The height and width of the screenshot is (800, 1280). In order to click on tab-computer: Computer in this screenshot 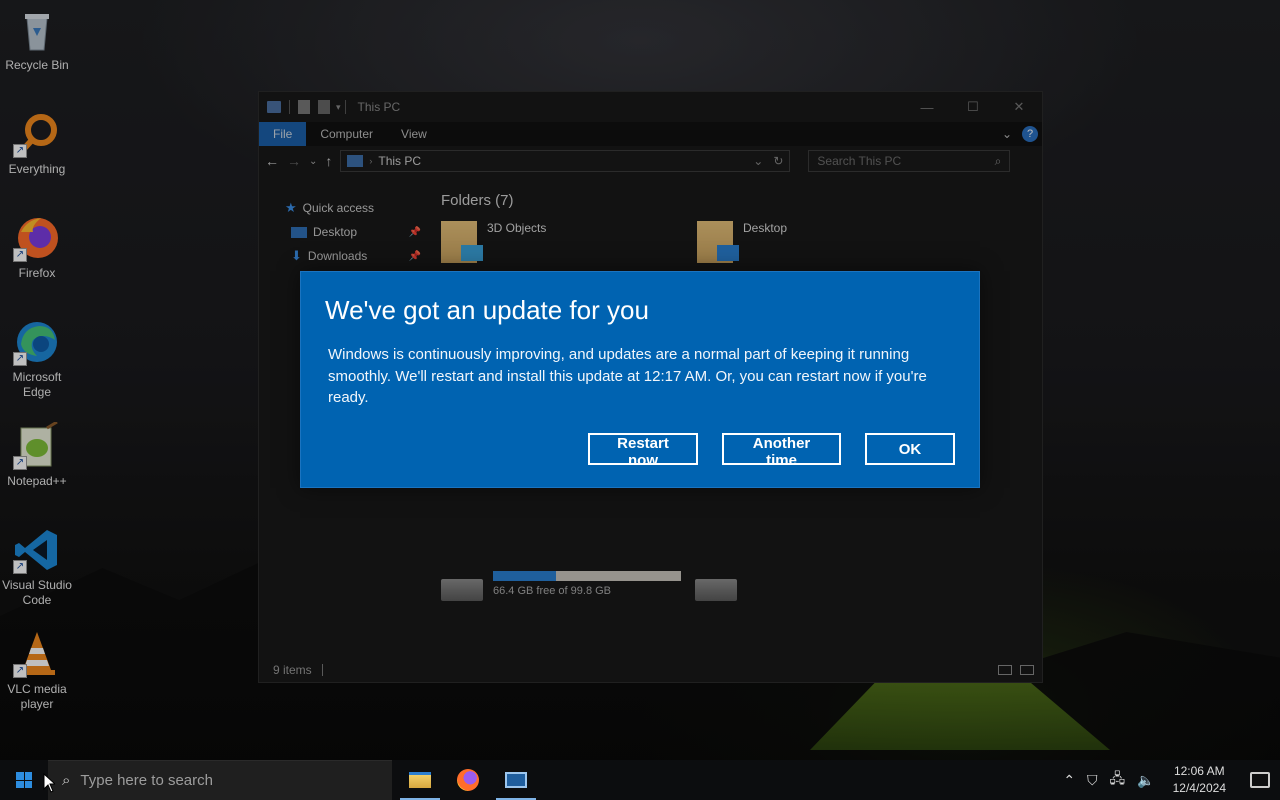, I will do `click(346, 134)`.